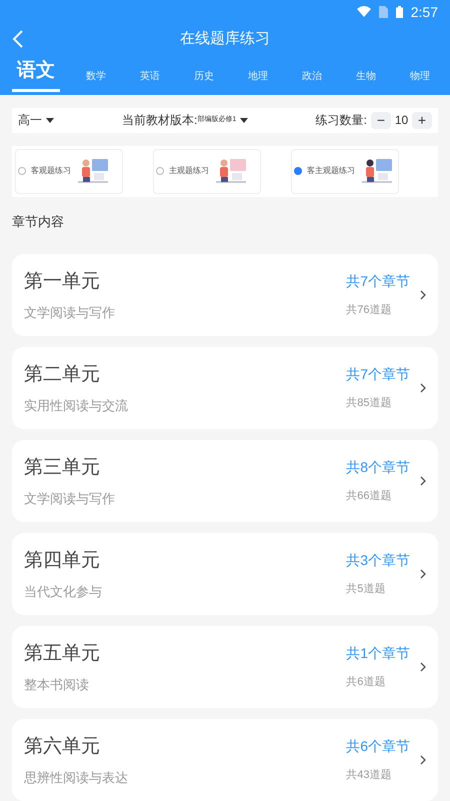  What do you see at coordinates (381, 120) in the screenshot?
I see `decrease-button: −` at bounding box center [381, 120].